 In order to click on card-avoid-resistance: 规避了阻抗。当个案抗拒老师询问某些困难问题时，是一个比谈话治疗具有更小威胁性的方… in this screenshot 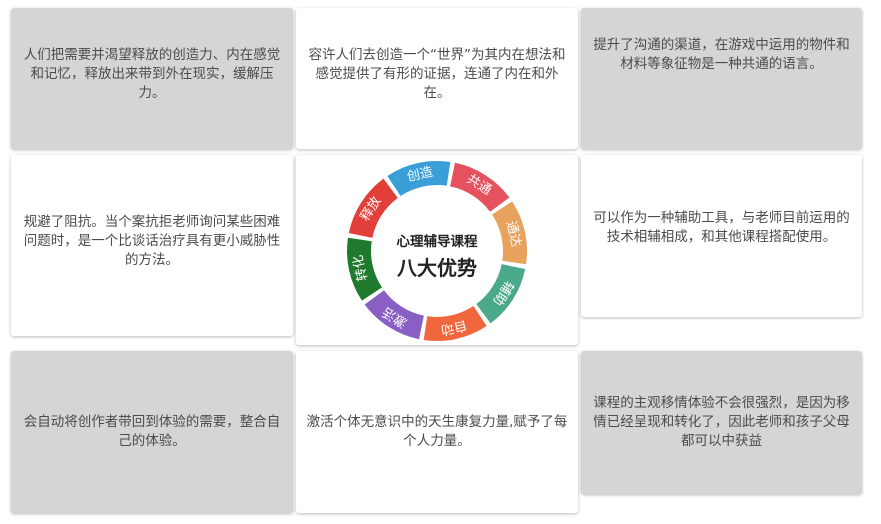, I will do `click(152, 245)`.